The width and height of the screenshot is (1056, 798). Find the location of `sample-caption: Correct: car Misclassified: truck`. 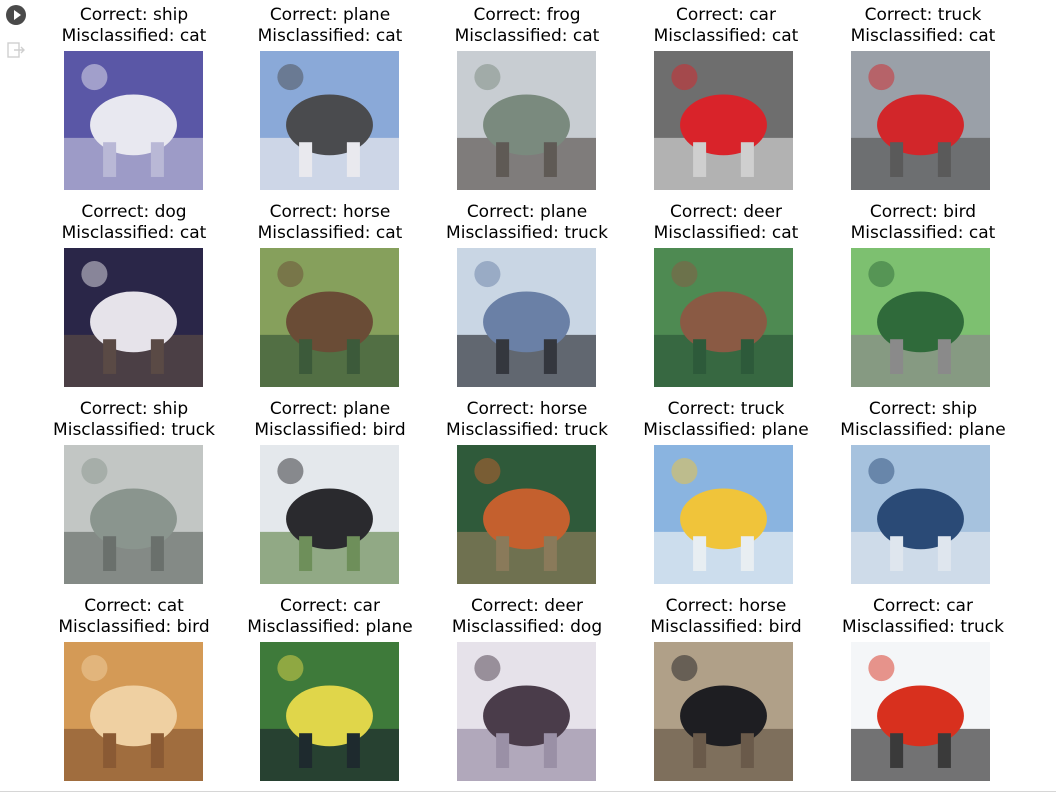

sample-caption: Correct: car Misclassified: truck is located at coordinates (923, 616).